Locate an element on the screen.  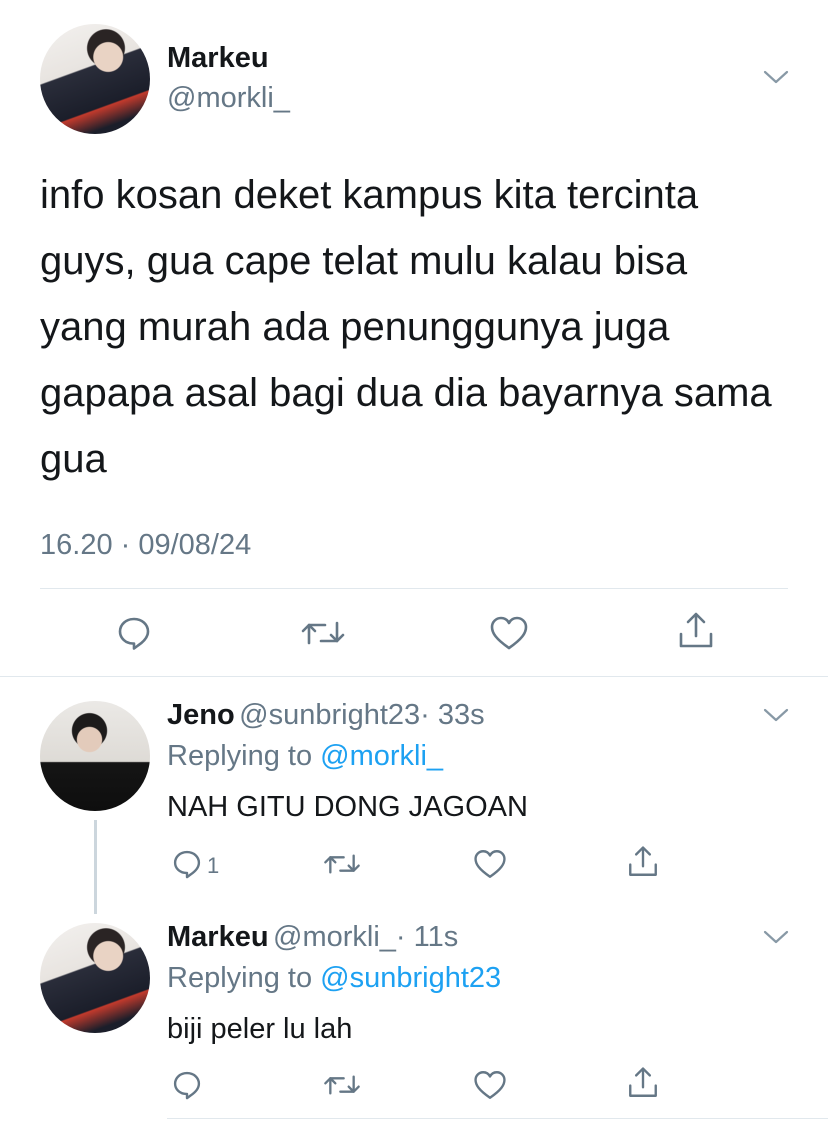
replying-to: Replying to @morkli_ is located at coordinates (305, 756).